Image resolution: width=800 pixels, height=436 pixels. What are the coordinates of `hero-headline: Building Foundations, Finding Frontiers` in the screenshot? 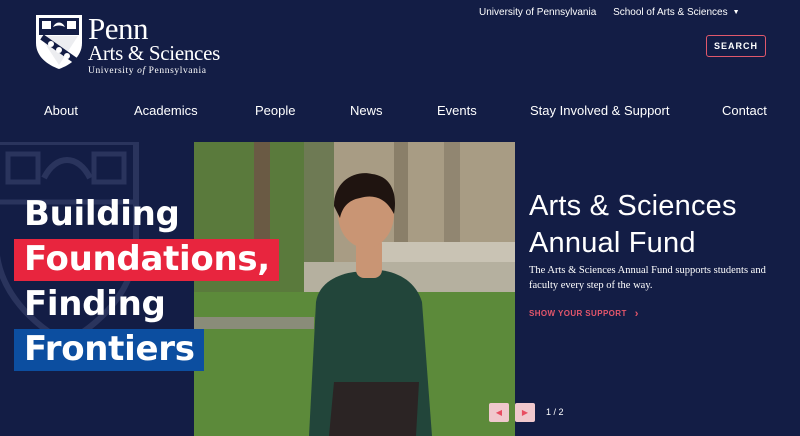 It's located at (146, 284).